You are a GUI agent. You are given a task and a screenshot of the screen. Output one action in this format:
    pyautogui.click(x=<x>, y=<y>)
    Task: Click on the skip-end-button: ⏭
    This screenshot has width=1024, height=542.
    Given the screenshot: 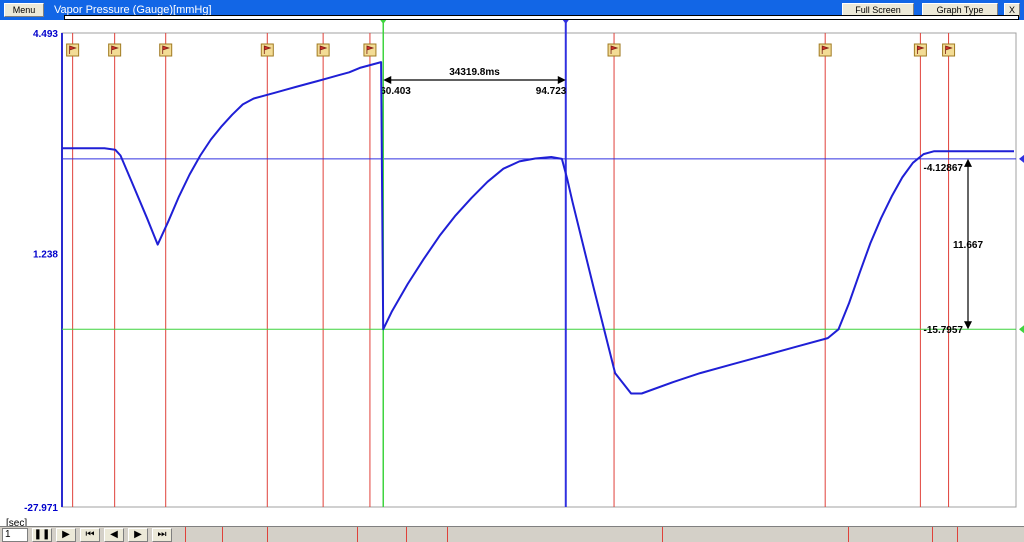 What is the action you would take?
    pyautogui.click(x=162, y=535)
    